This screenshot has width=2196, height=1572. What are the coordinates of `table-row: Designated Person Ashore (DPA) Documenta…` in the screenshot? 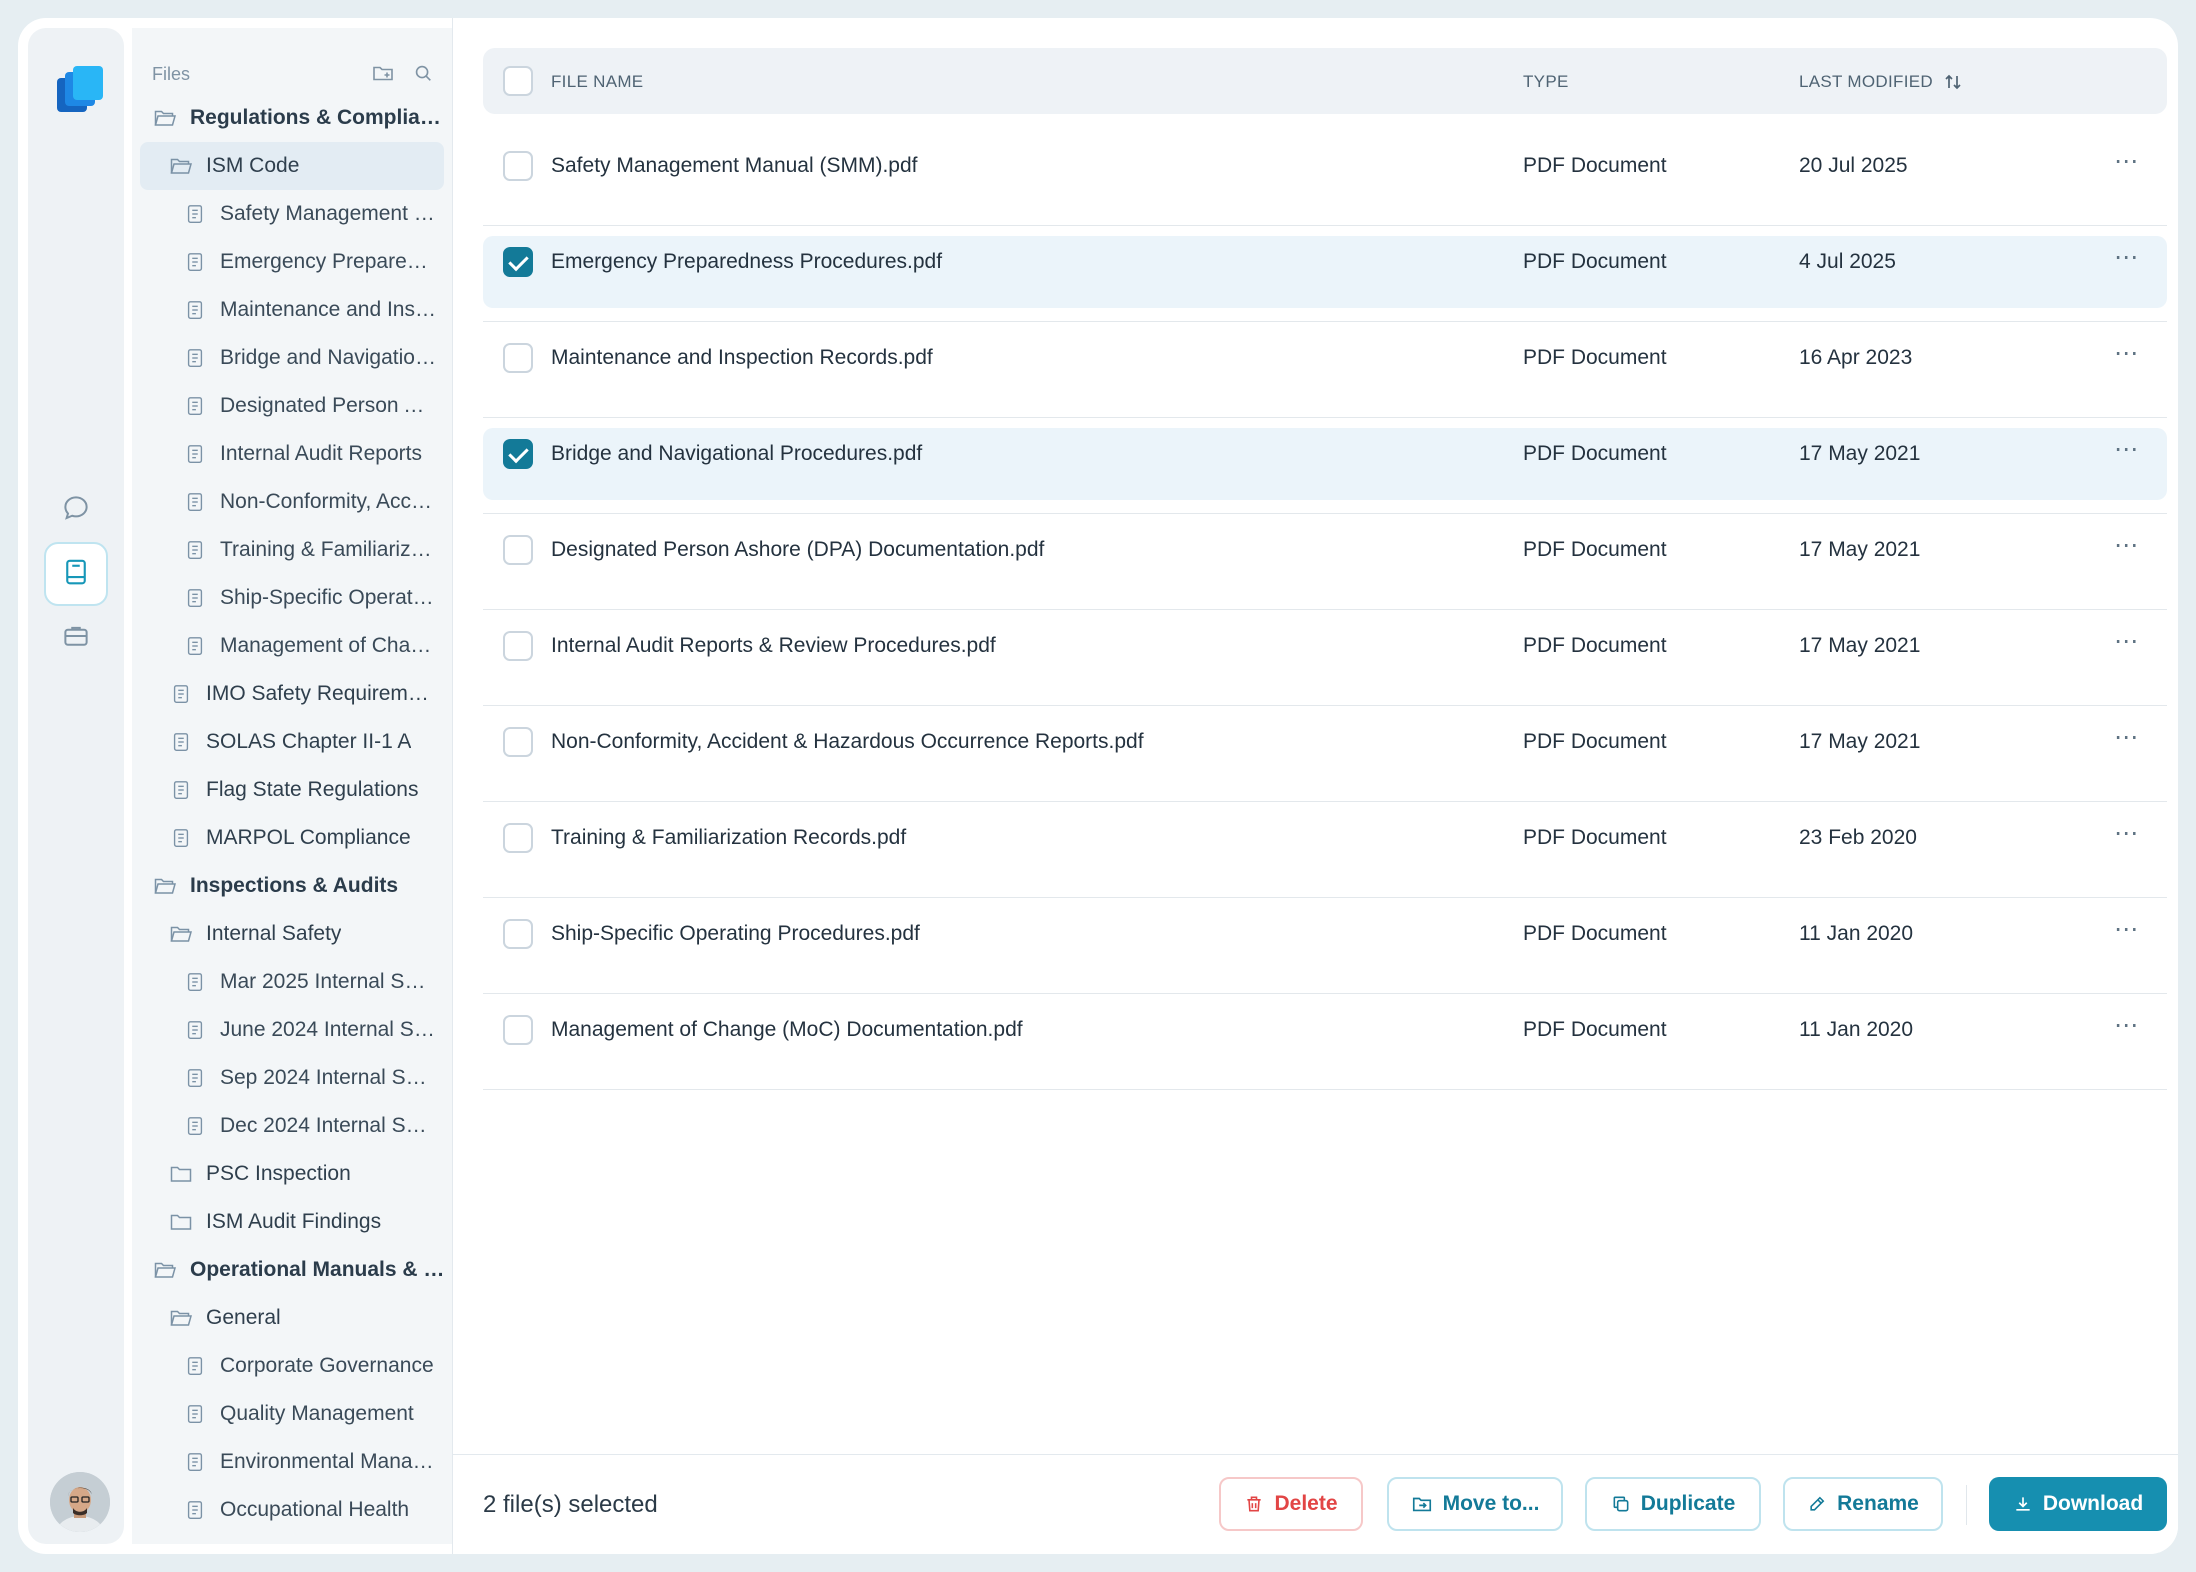 It's located at (1325, 562).